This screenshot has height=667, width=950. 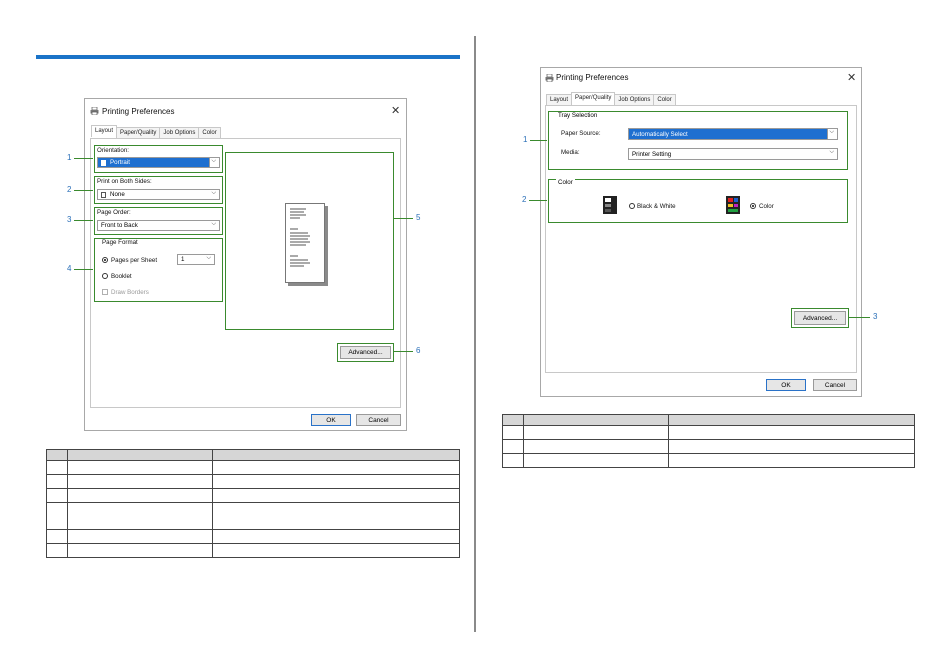 I want to click on orientation-value: Portrait, so click(x=120, y=162).